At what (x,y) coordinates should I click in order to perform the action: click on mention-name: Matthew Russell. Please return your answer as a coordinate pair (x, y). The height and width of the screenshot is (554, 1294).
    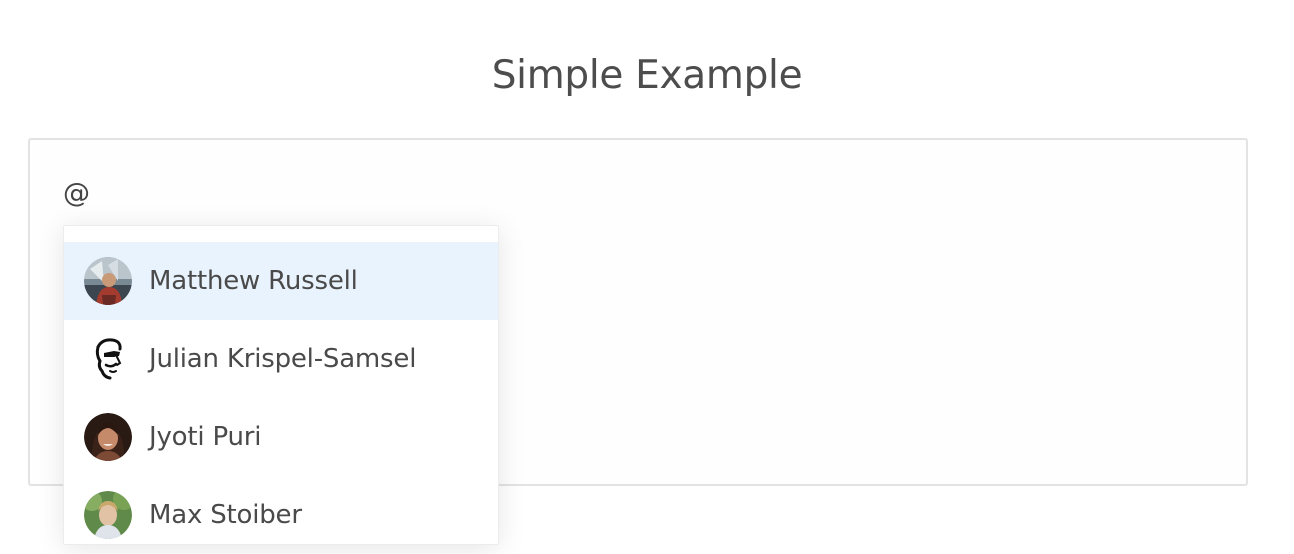
    Looking at the image, I should click on (253, 281).